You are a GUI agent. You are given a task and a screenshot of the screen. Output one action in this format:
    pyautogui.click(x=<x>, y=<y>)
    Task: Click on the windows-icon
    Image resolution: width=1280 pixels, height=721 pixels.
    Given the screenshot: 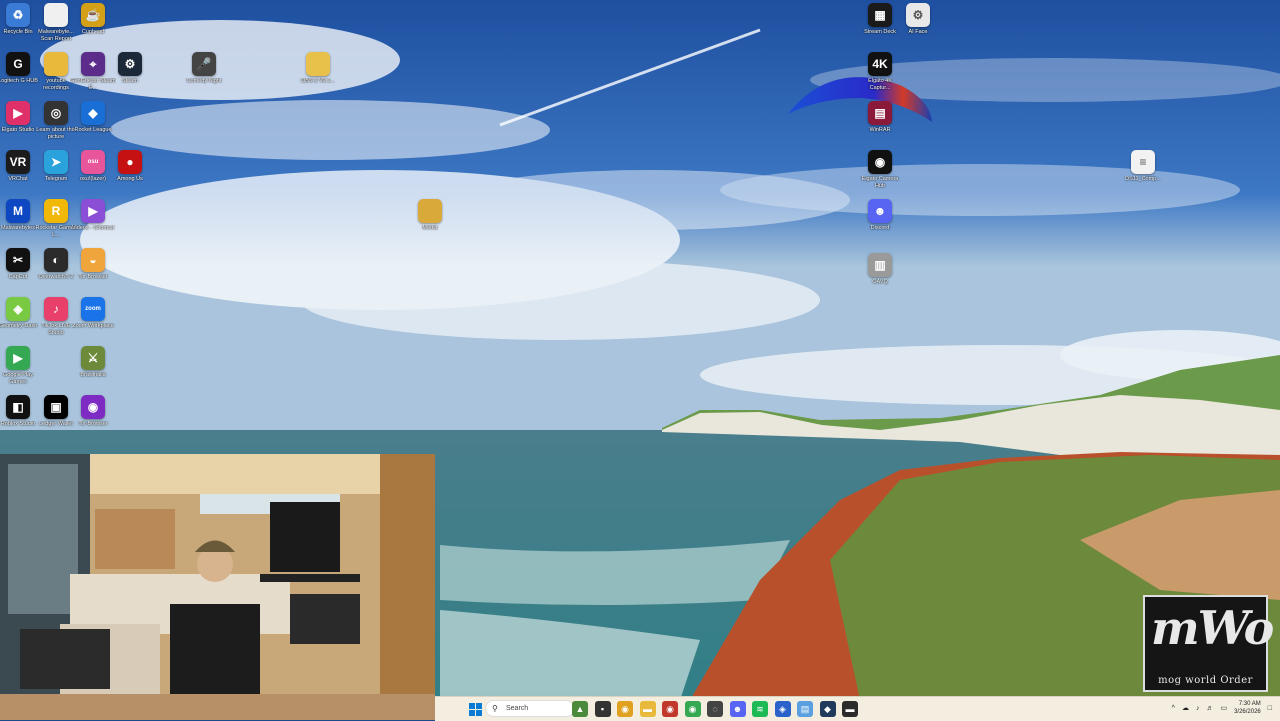 What is the action you would take?
    pyautogui.click(x=475, y=709)
    